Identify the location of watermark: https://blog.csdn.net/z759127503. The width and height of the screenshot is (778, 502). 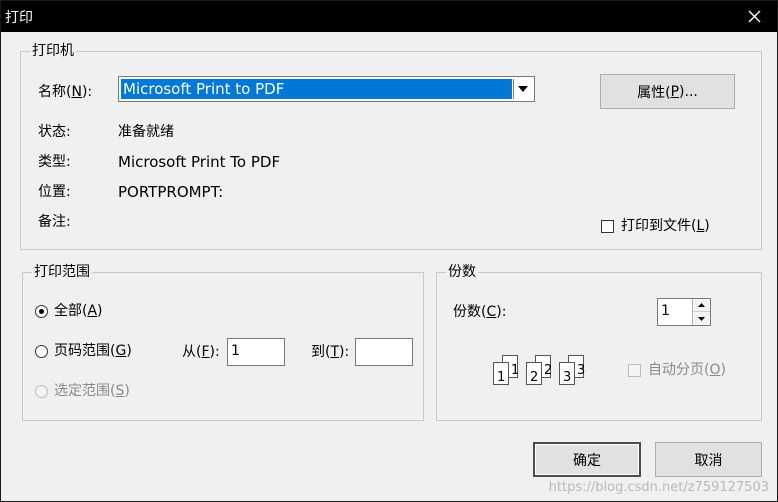
(658, 487).